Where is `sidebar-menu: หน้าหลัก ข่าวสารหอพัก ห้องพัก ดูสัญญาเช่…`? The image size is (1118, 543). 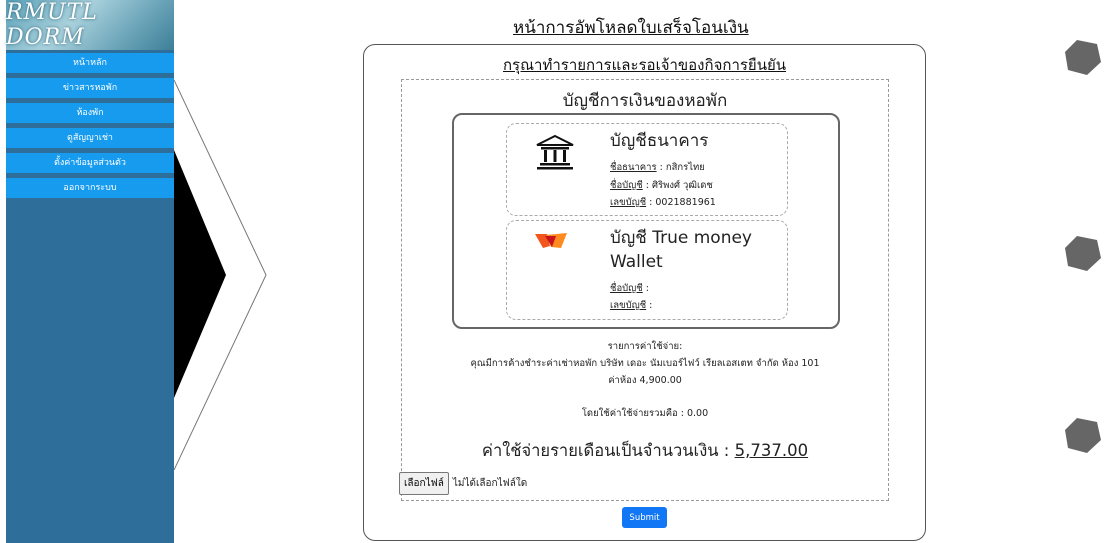 sidebar-menu: หน้าหลัก ข่าวสารหอพัก ห้องพัก ดูสัญญาเช่… is located at coordinates (90, 128).